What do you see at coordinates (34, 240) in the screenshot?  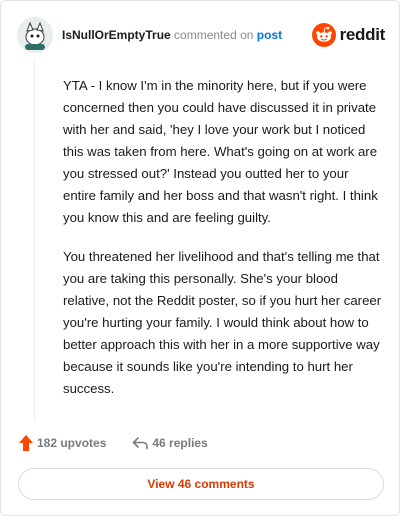 I see `thread-line` at bounding box center [34, 240].